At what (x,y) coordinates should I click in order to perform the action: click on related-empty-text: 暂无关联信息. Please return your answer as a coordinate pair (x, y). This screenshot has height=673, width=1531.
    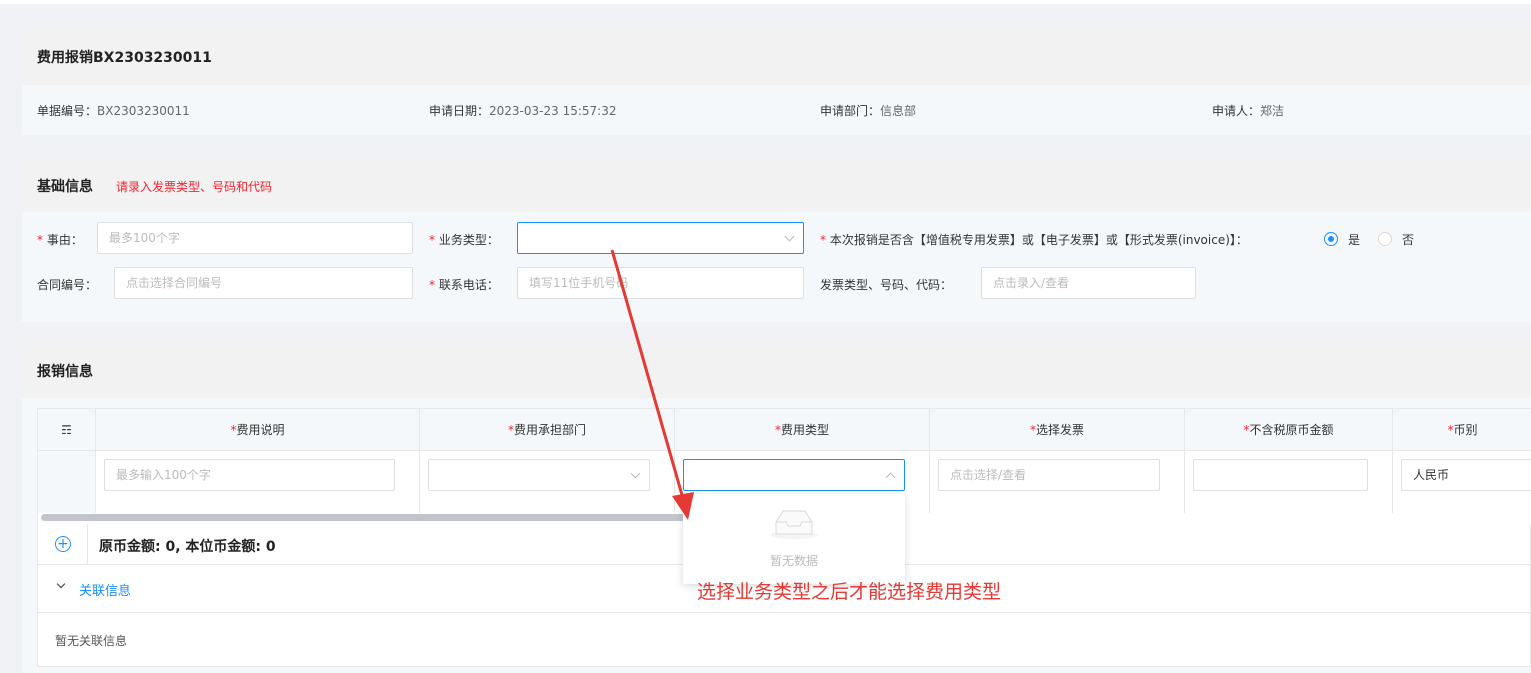
    Looking at the image, I should click on (91, 641).